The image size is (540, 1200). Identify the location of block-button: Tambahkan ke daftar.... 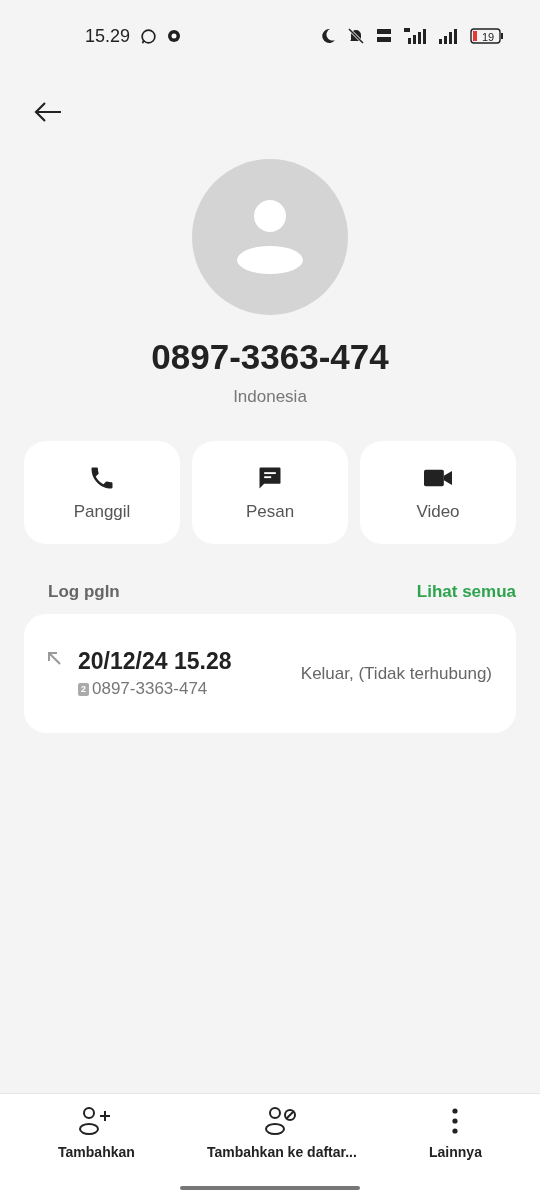
(281, 1133).